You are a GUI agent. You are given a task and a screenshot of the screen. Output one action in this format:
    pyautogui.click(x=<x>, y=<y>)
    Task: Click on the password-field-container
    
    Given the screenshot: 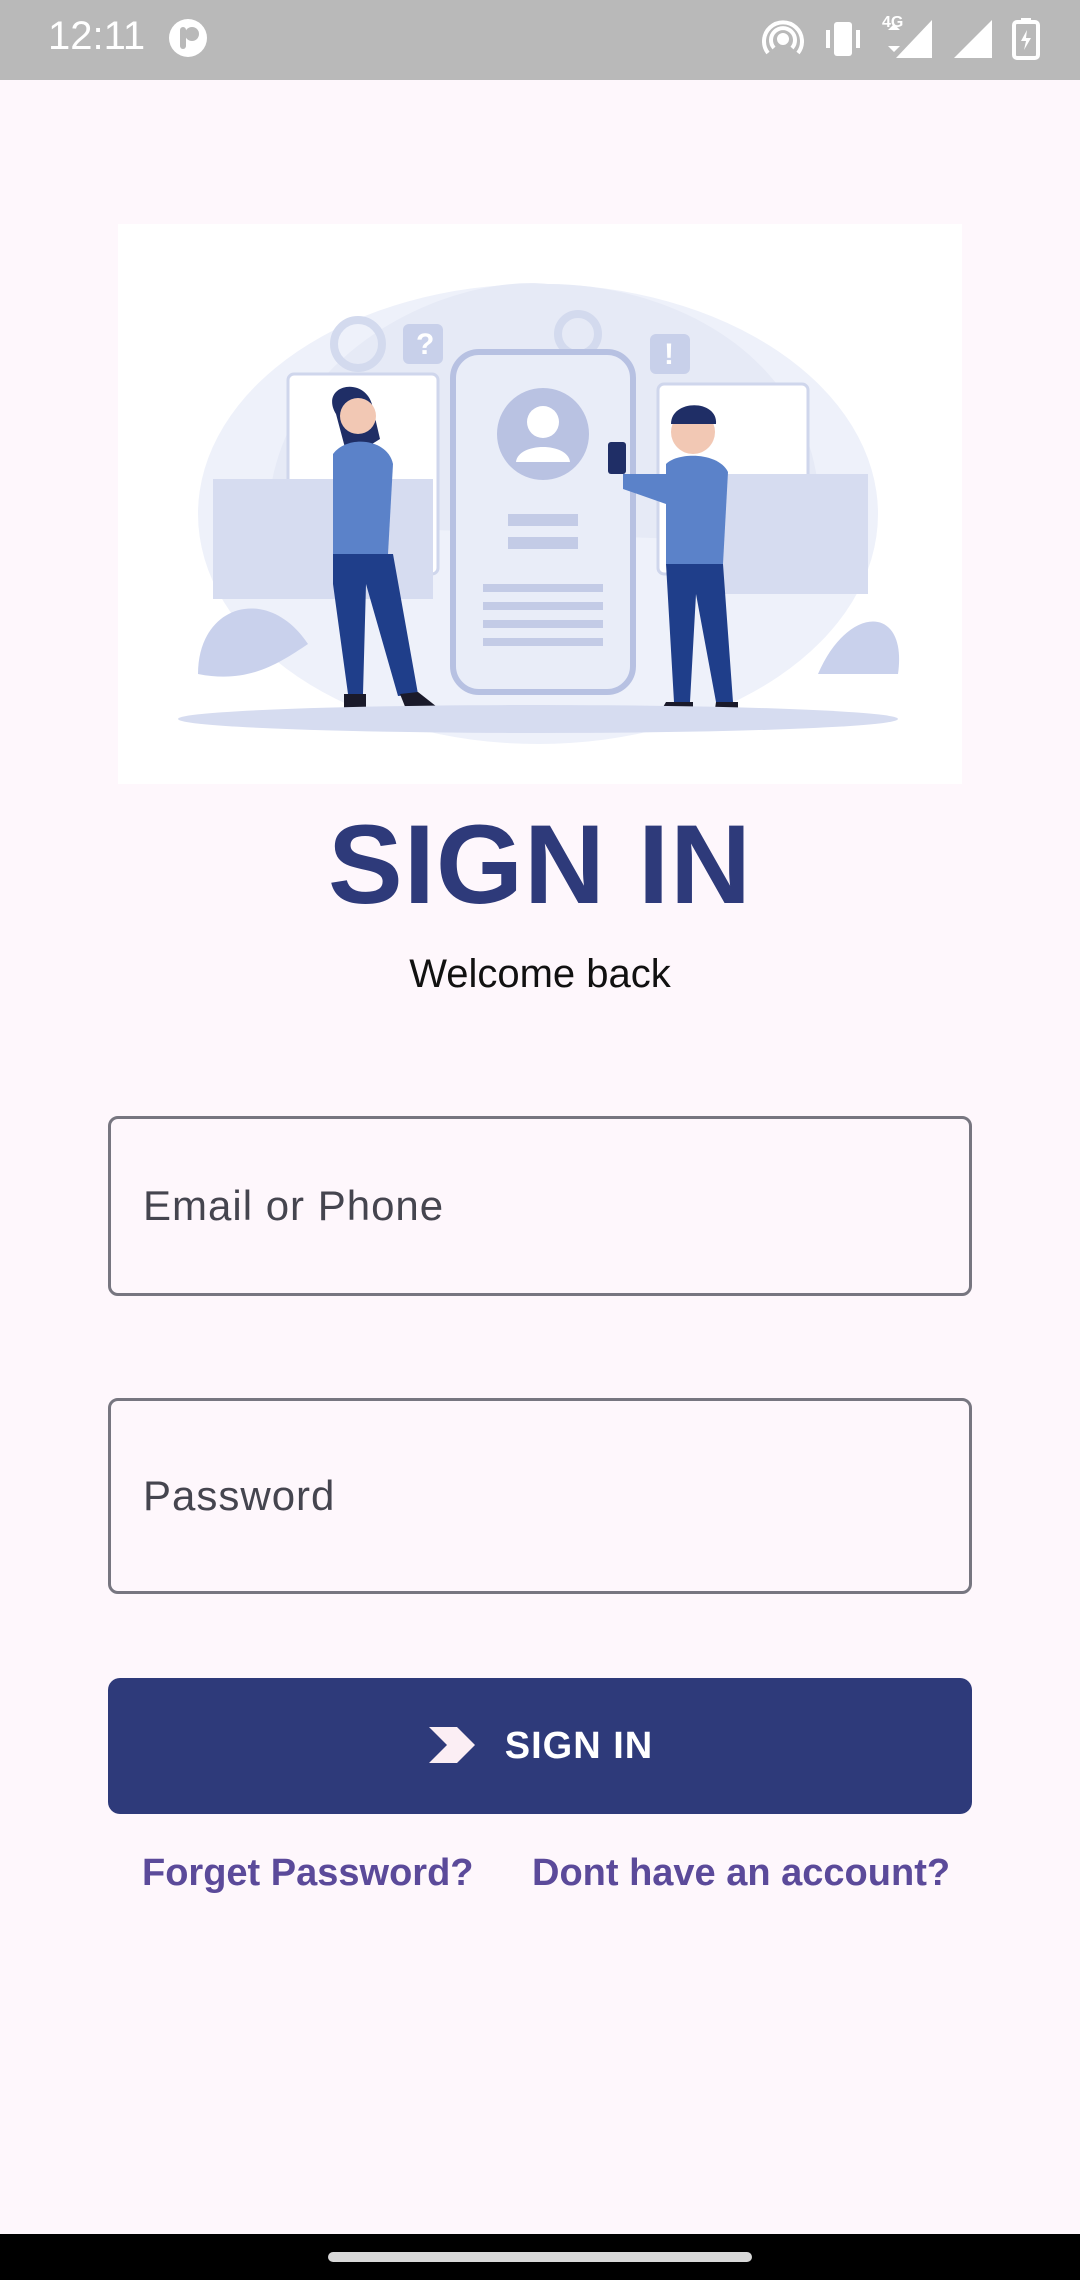 What is the action you would take?
    pyautogui.click(x=540, y=1496)
    